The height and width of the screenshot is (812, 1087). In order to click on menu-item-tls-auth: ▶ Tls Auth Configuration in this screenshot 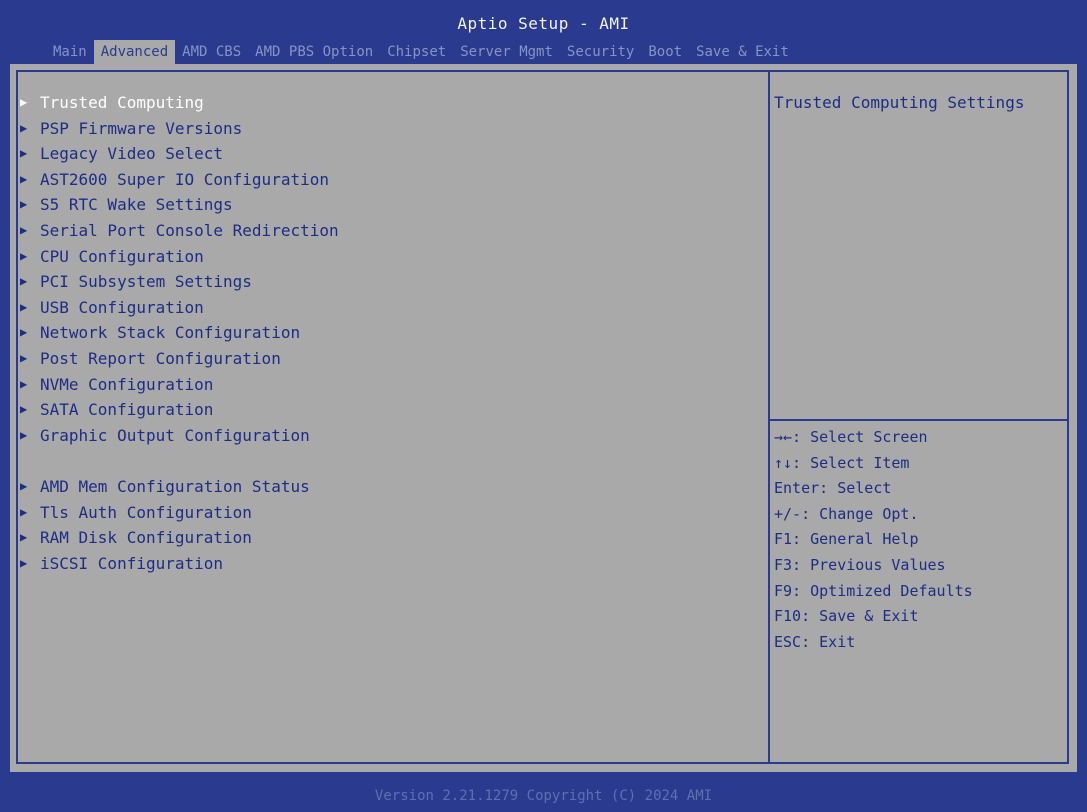, I will do `click(390, 513)`.